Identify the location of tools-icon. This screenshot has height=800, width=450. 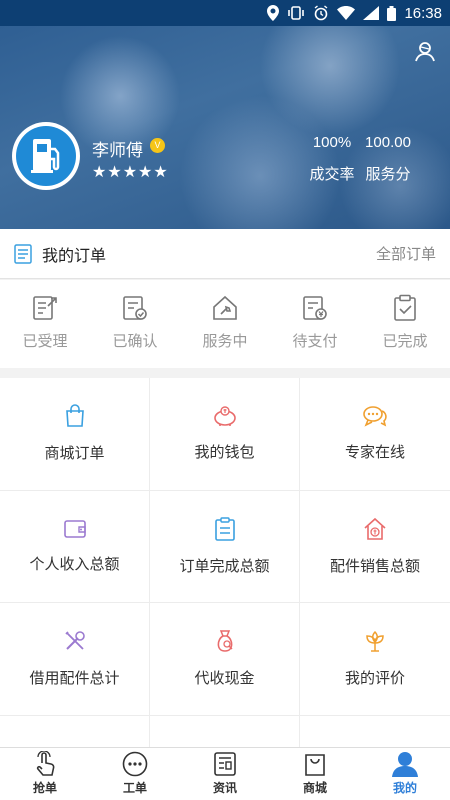
(74, 640).